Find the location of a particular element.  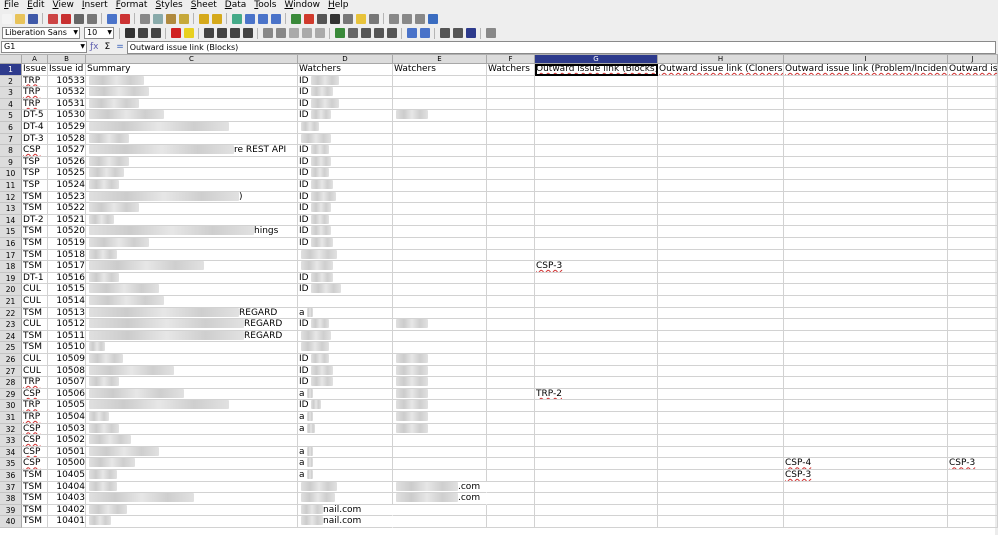

cell-b: 10522 is located at coordinates (67, 209).